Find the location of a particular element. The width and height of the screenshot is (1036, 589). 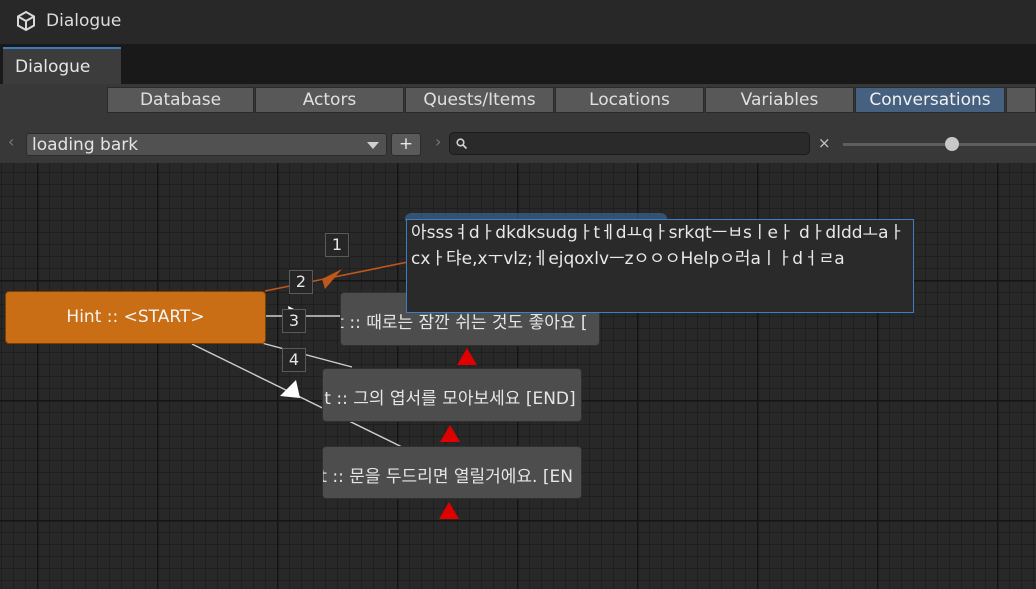

dialogue-node-3: Hint :: 문을 두드리면 열릴거에요. [EN is located at coordinates (452, 472).